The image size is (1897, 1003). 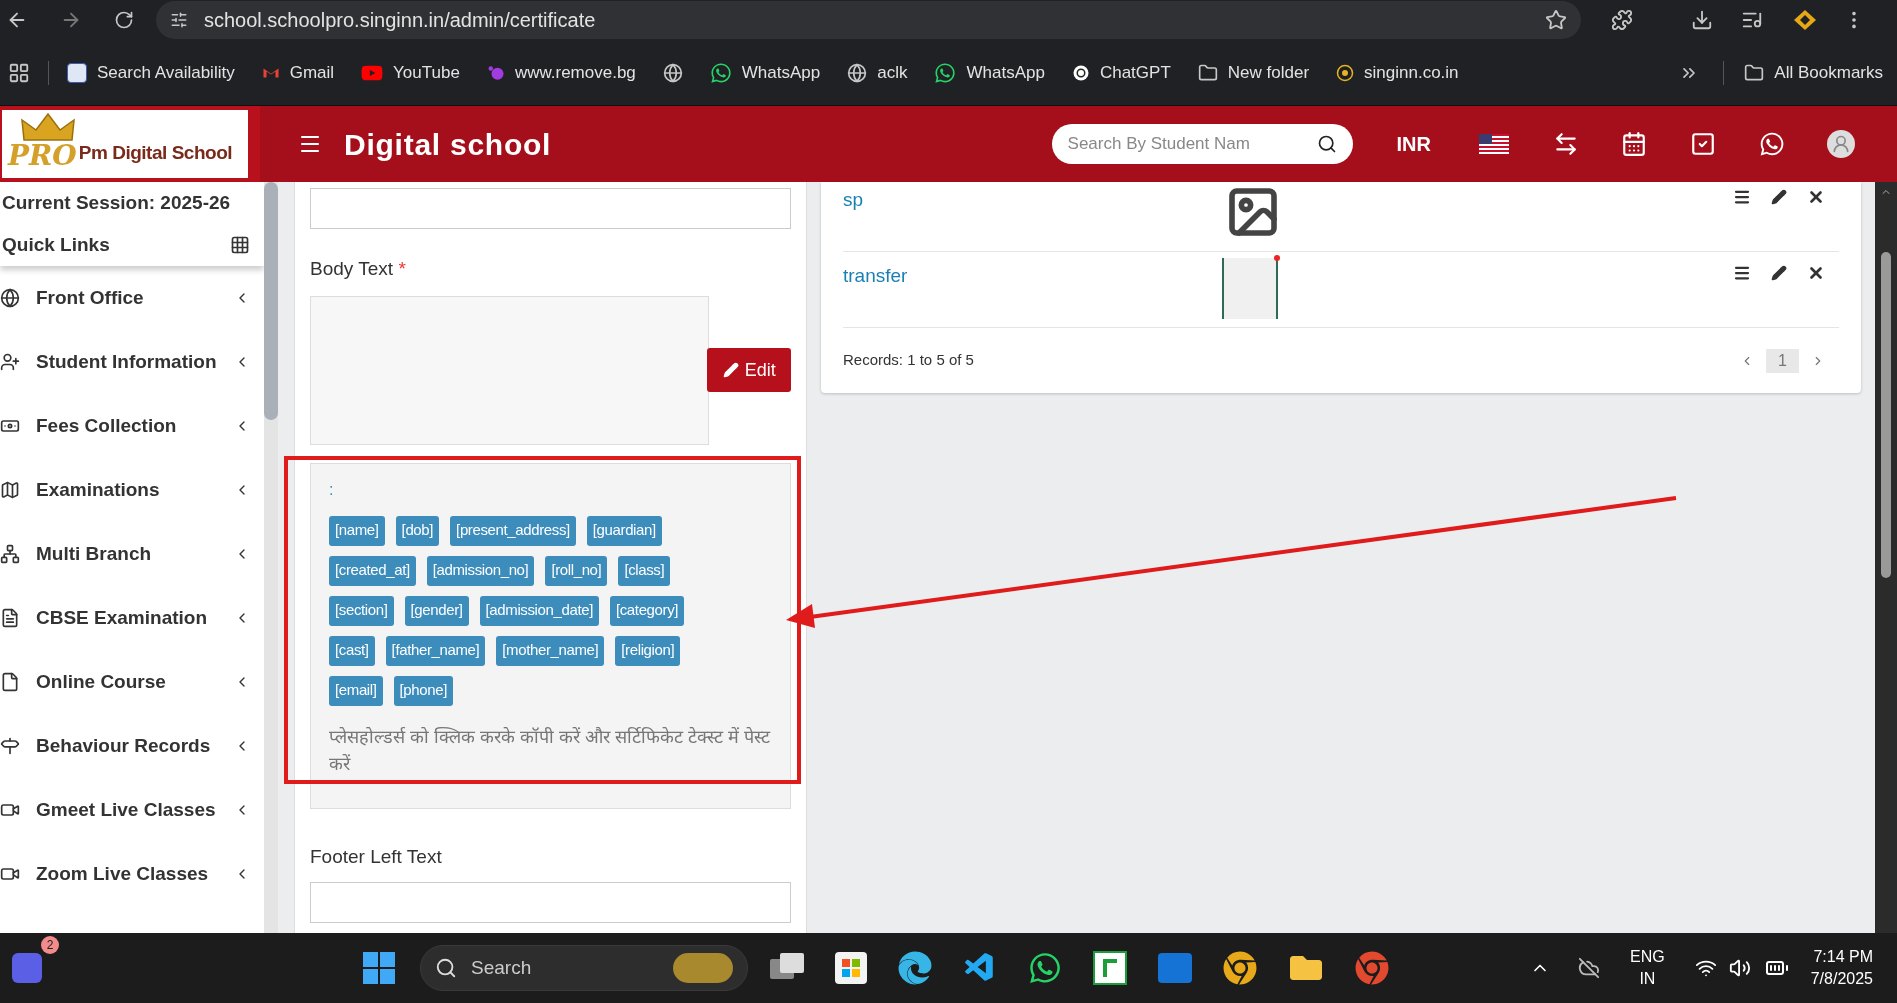 What do you see at coordinates (868, 20) in the screenshot?
I see `address-bar: school.schoolpro.singinn.in/admin/certificate` at bounding box center [868, 20].